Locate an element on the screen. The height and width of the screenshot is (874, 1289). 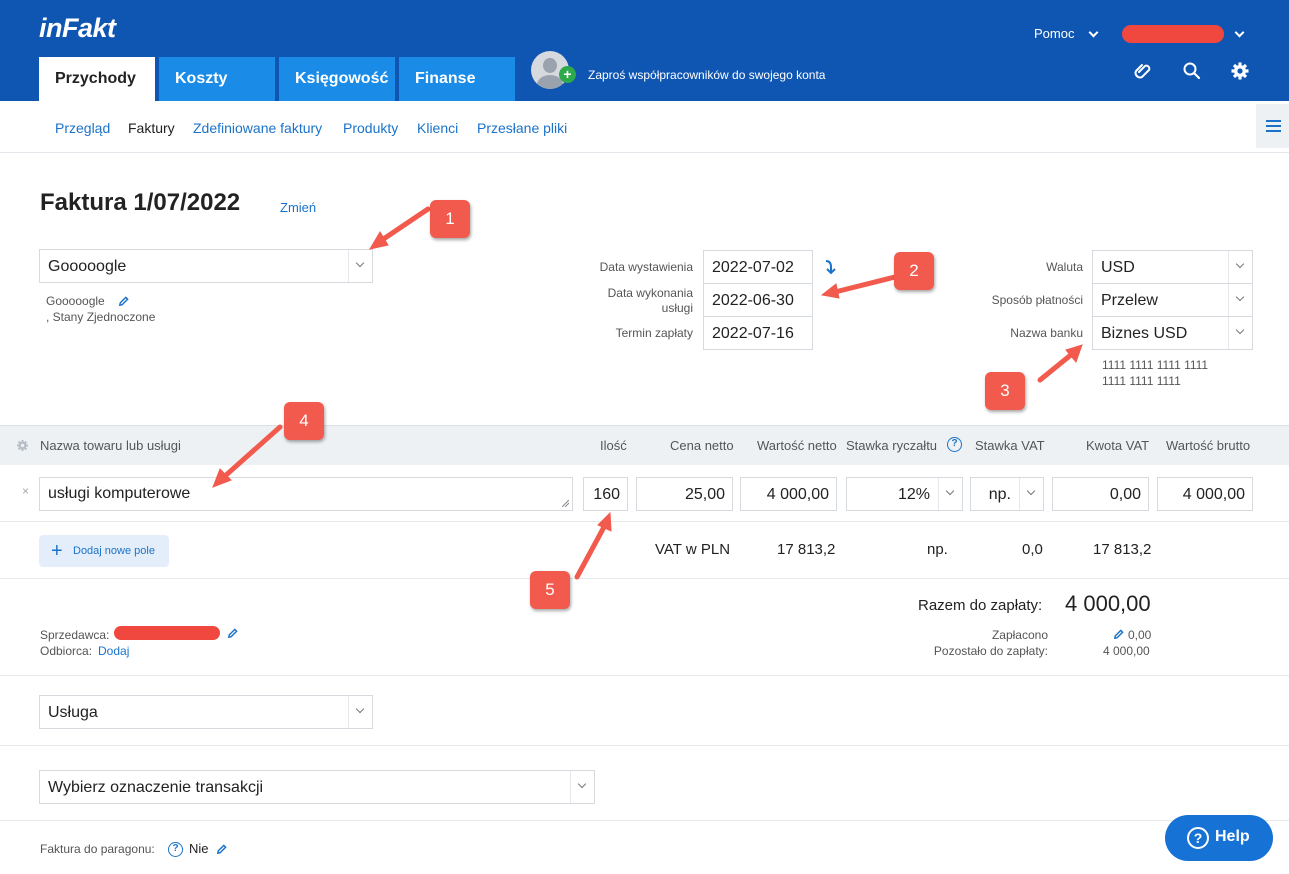
edit-paid-pencil-icon is located at coordinates (1118, 634).